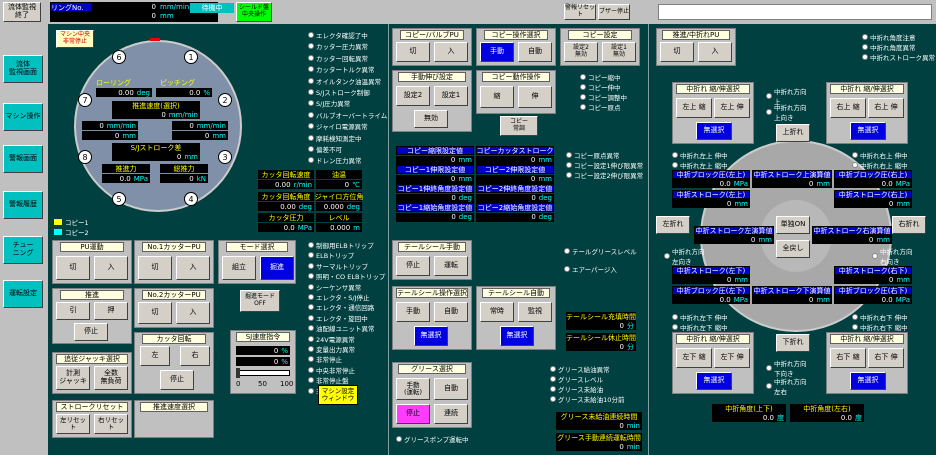 This screenshot has height=455, width=936. Describe the element at coordinates (254, 12) in the screenshot. I see `shield-central-button: シールド盤 中央操作` at that location.